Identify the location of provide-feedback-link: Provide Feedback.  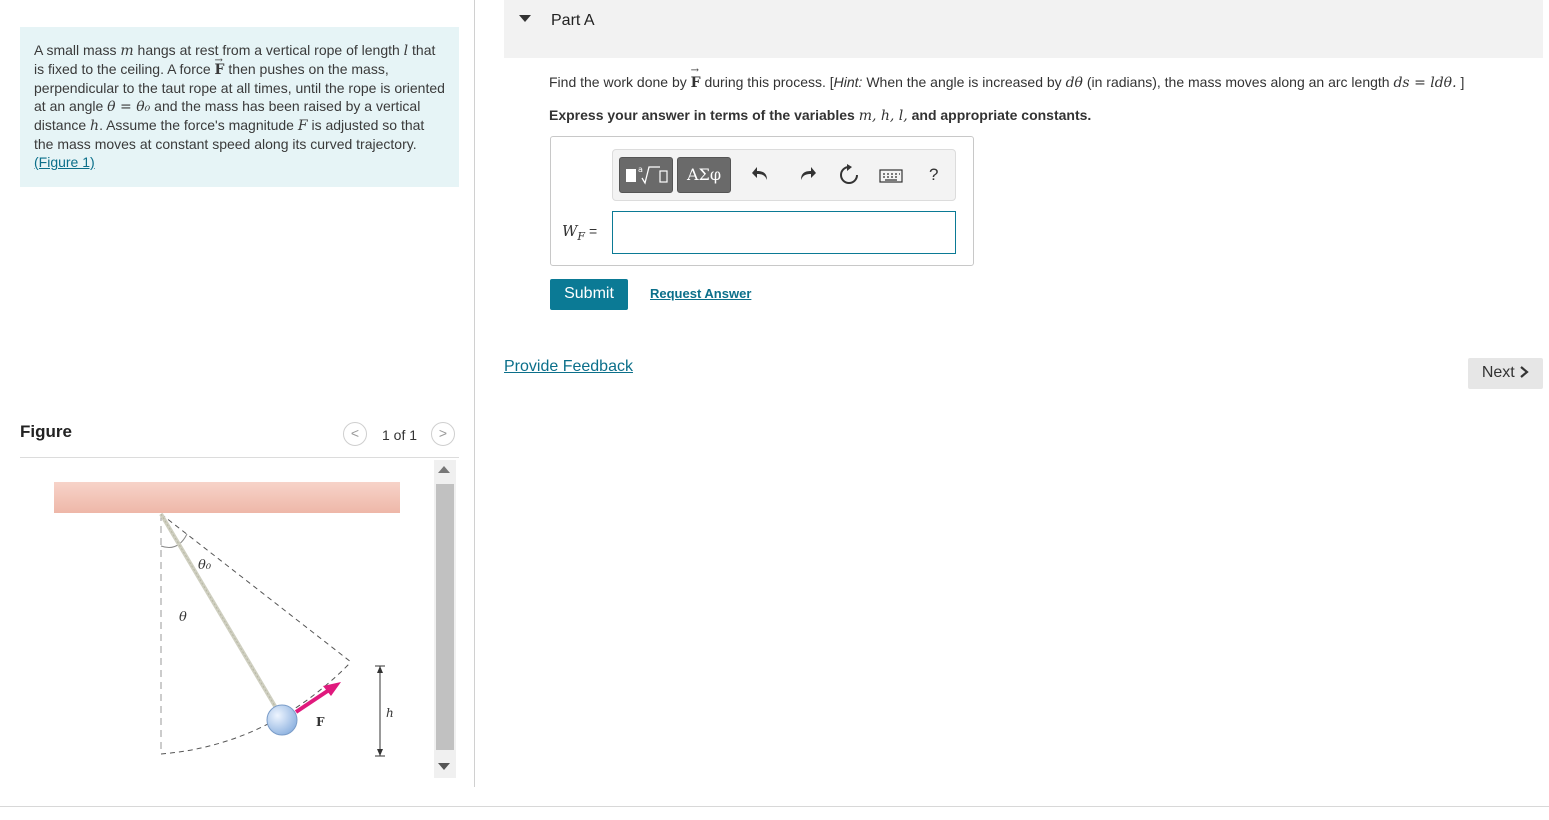
(568, 367).